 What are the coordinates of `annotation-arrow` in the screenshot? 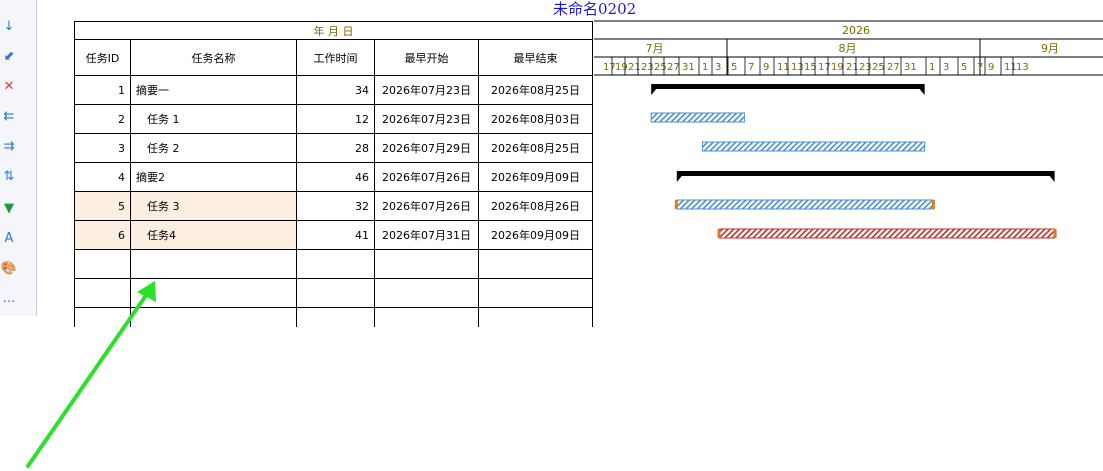 It's located at (87, 380).